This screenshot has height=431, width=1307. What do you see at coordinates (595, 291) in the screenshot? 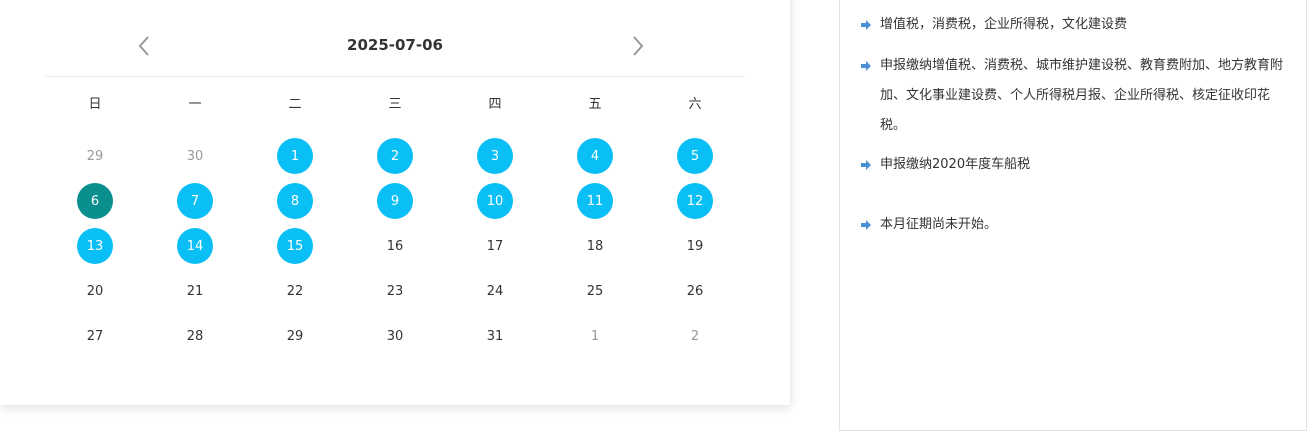
I see `calendar-day: 25` at bounding box center [595, 291].